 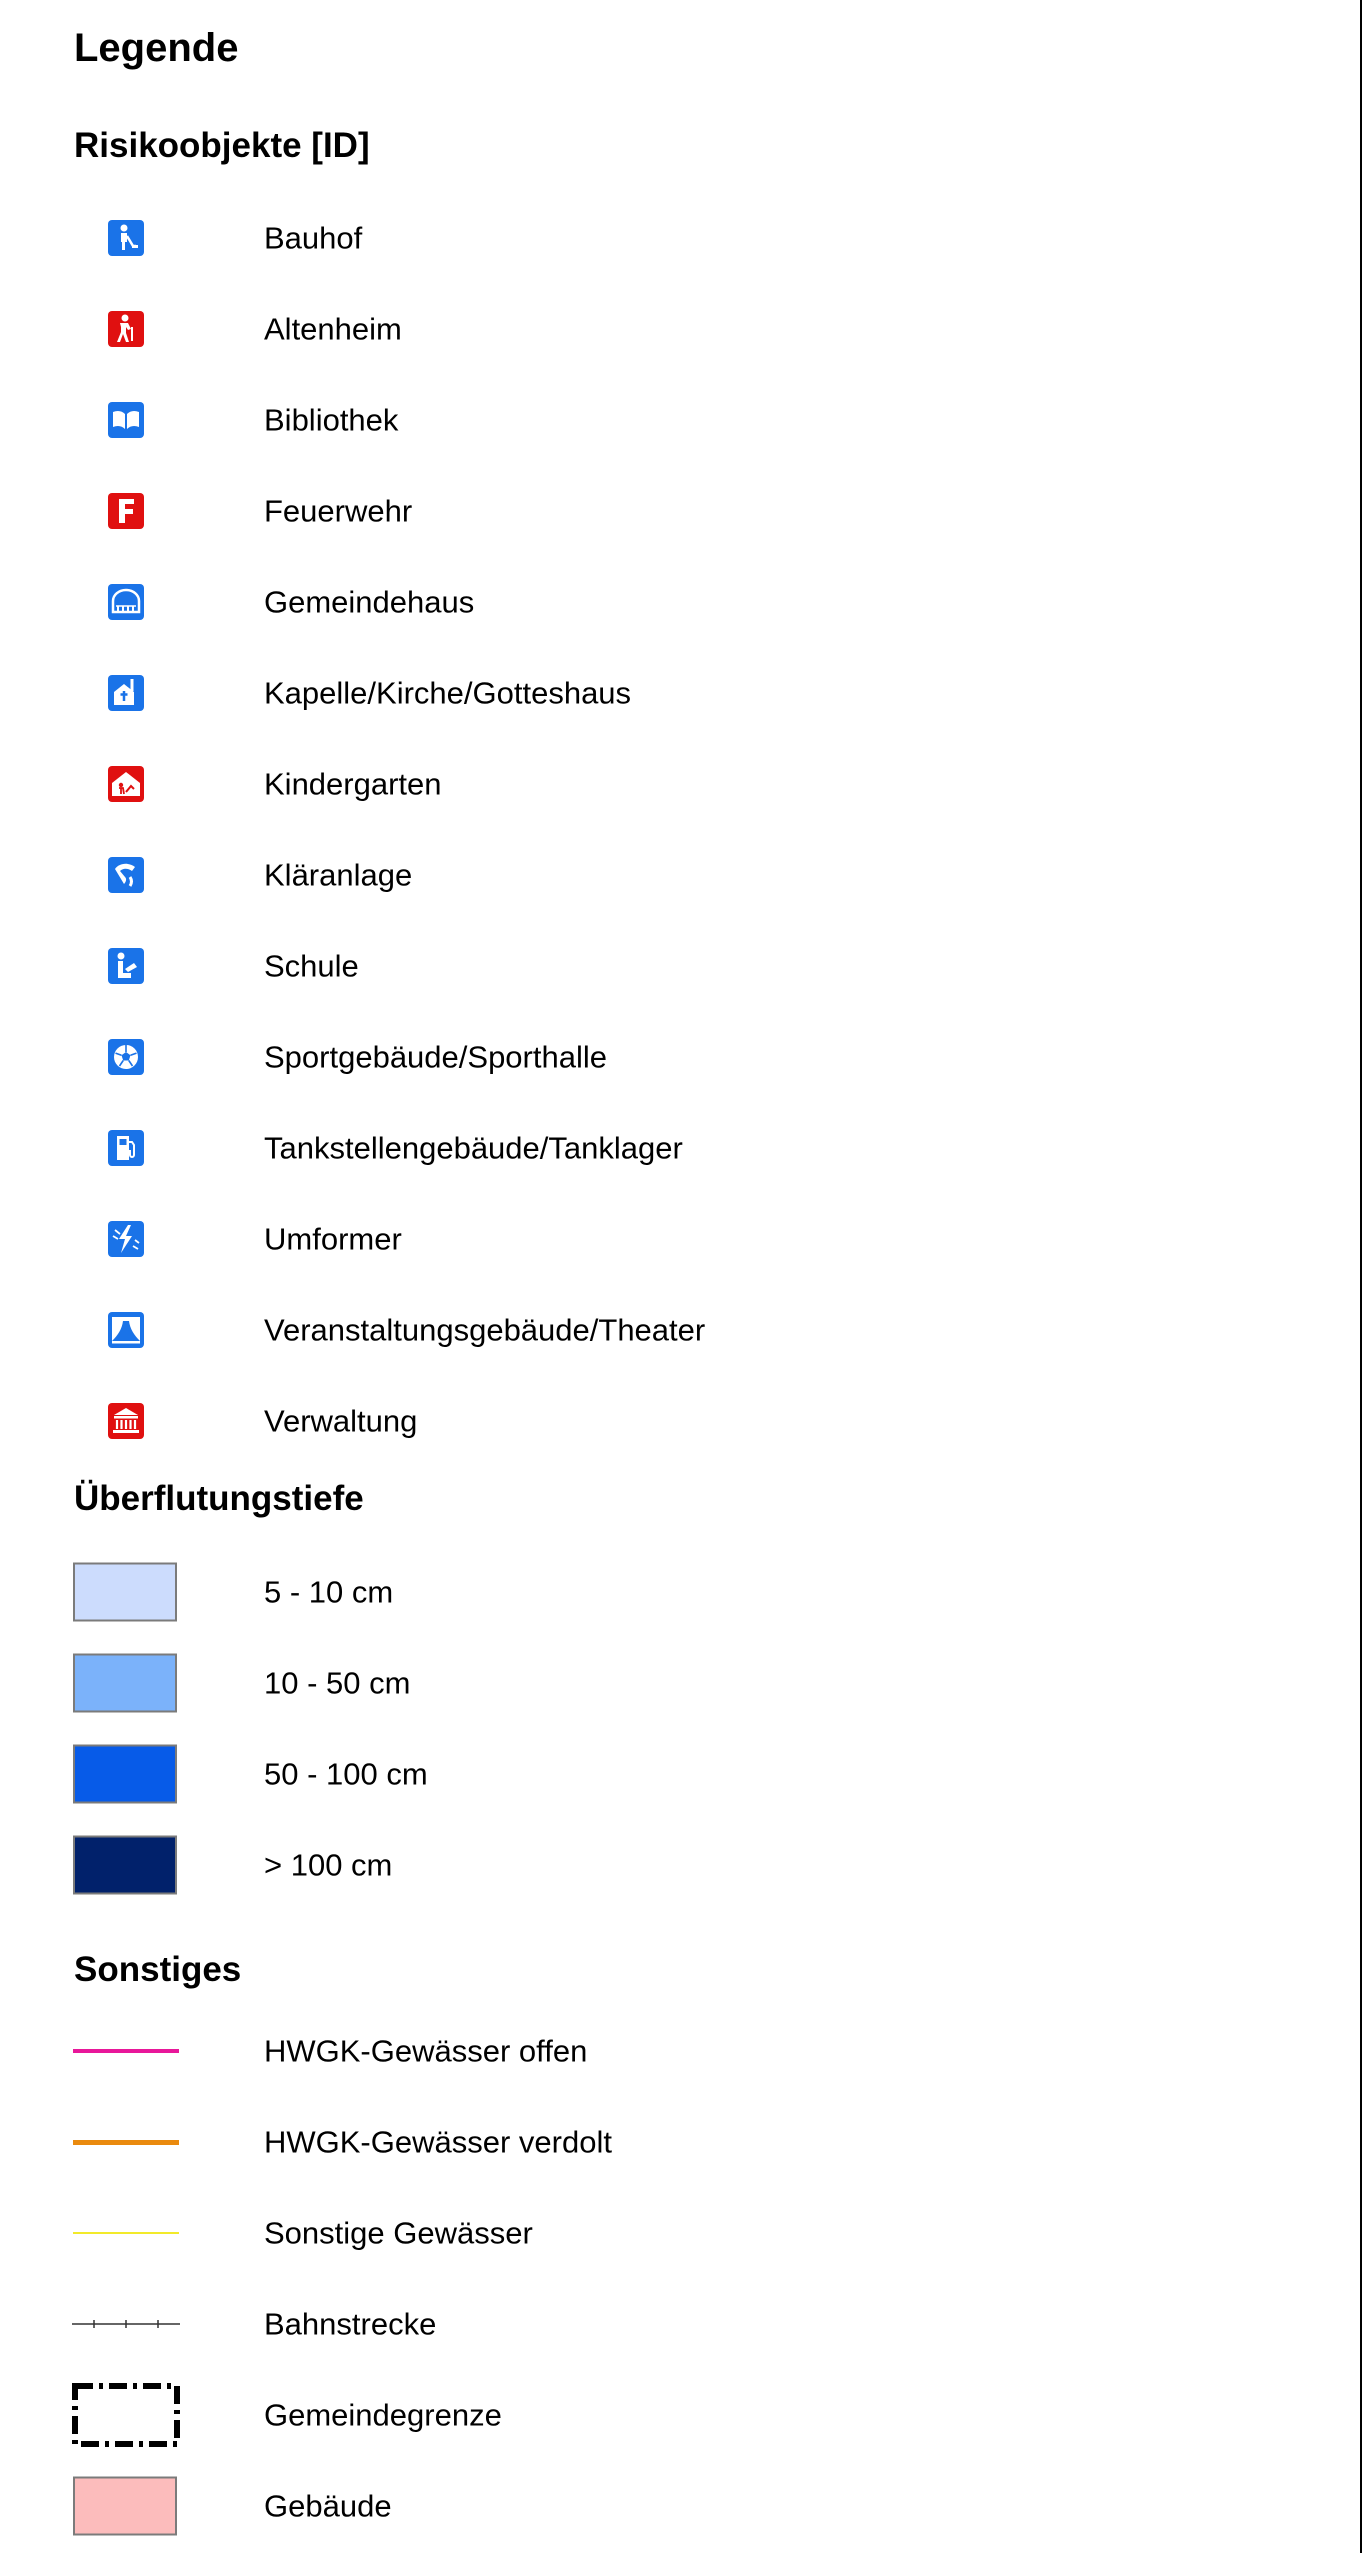 What do you see at coordinates (126, 329) in the screenshot?
I see `elderly-person-icon` at bounding box center [126, 329].